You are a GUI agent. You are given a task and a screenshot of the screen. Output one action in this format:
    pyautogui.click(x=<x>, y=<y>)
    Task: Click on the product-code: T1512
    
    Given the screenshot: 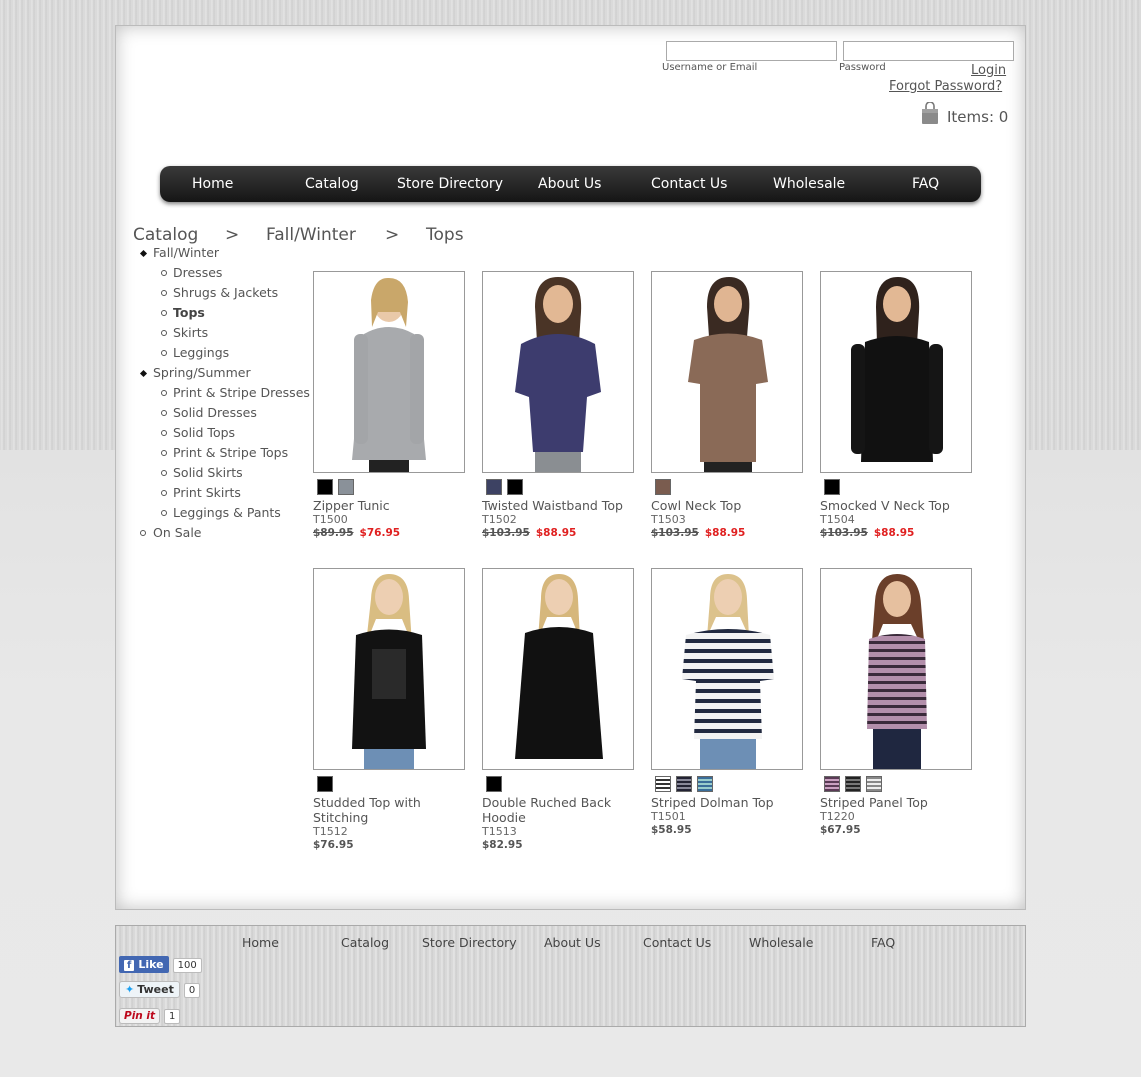 What is the action you would take?
    pyautogui.click(x=330, y=831)
    